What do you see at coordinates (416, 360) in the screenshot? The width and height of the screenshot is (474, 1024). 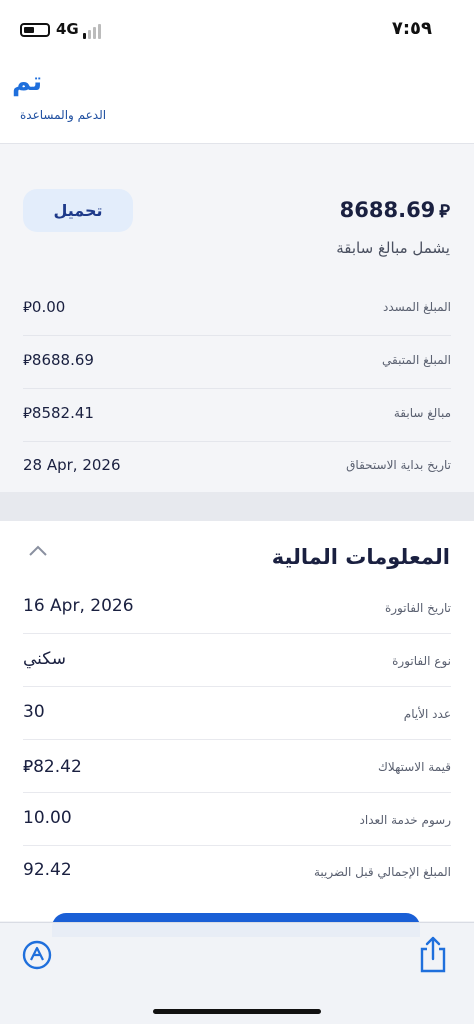 I see `summary-row-label: المبلغ المتبقي` at bounding box center [416, 360].